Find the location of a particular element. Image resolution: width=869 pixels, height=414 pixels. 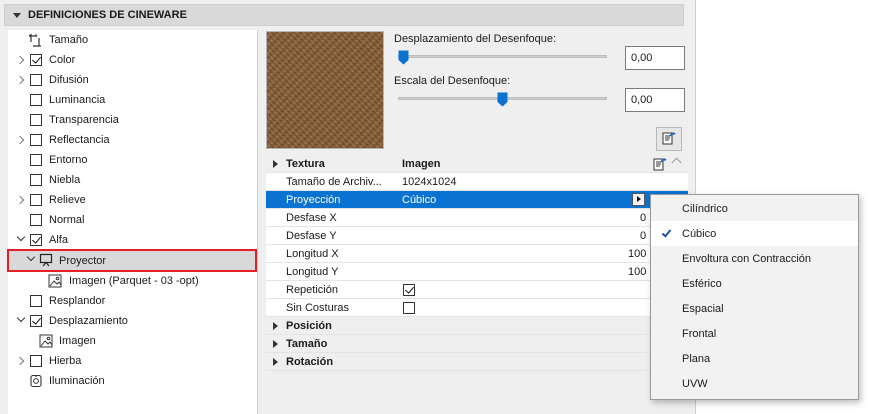

tree-item-glow: Resplandor is located at coordinates (133, 301).